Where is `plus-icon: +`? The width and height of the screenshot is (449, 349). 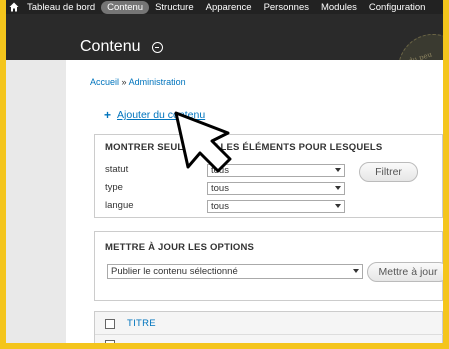
plus-icon: + is located at coordinates (108, 115).